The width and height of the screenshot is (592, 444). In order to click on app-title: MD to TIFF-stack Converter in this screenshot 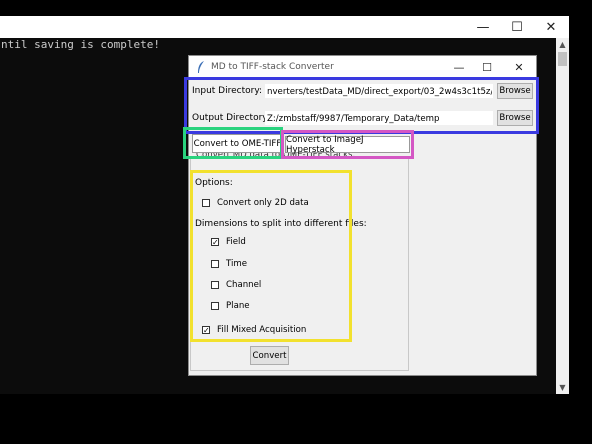, I will do `click(272, 67)`.